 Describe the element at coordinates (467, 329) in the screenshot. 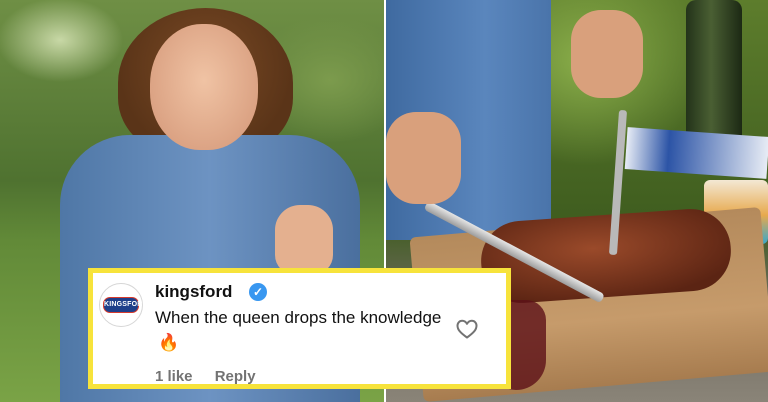

I see `heart-outline-icon` at that location.